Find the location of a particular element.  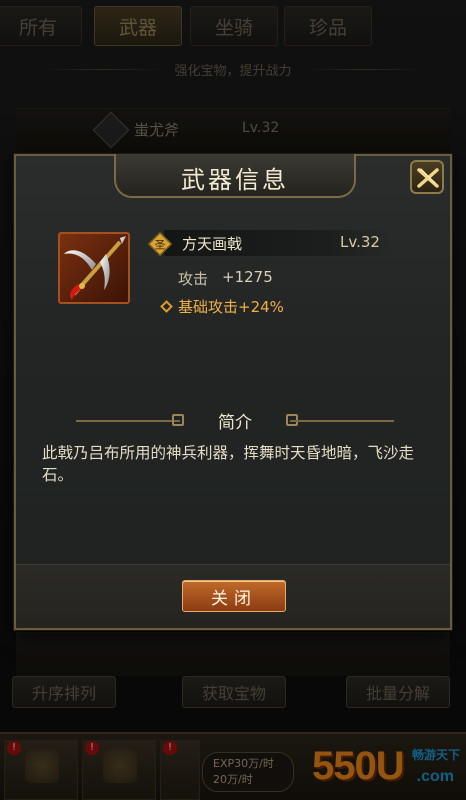

weapon-name: 方天画戟 is located at coordinates (212, 244).